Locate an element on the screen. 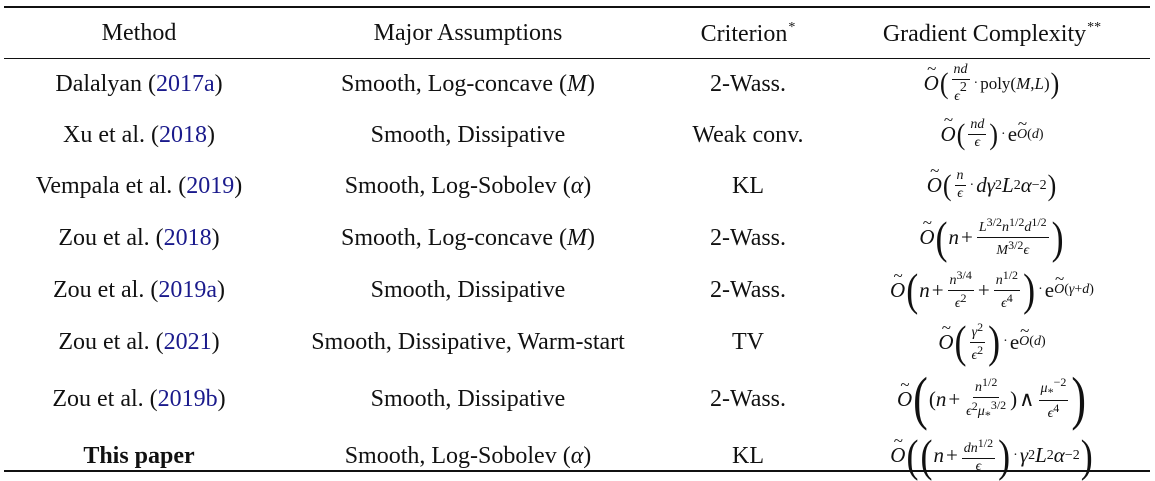 This screenshot has height=481, width=1155. citation-link: 2019a is located at coordinates (187, 290).